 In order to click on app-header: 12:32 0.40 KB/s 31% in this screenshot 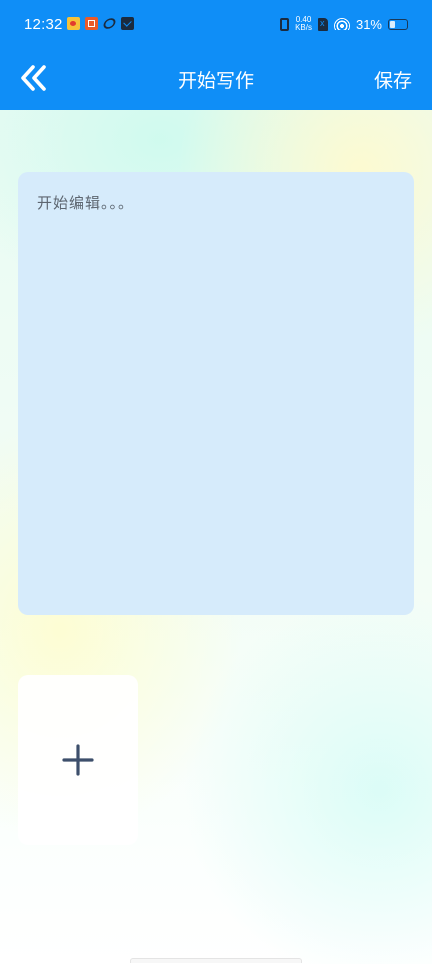, I will do `click(216, 55)`.